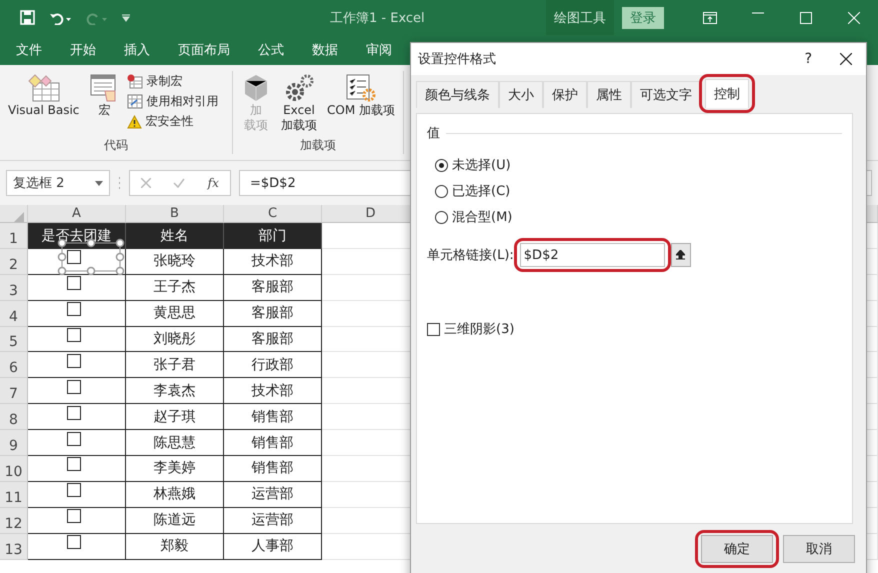  What do you see at coordinates (634, 329) in the screenshot?
I see `checkbox-option: 三维阴影(3)` at bounding box center [634, 329].